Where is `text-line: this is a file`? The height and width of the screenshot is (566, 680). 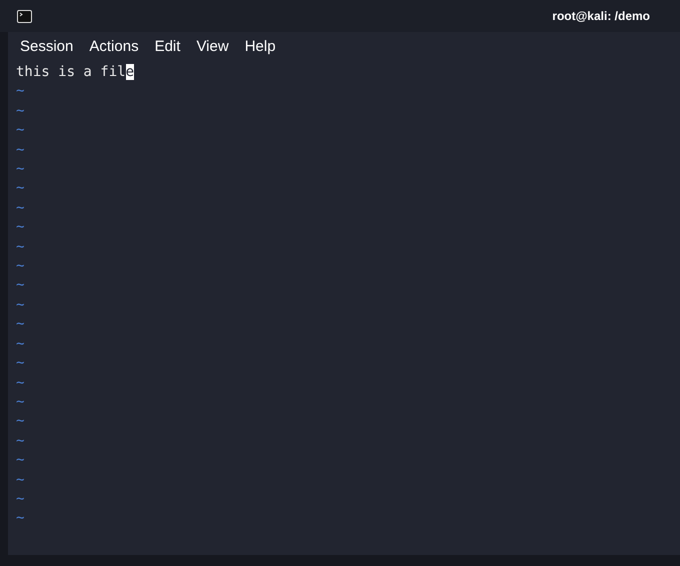
text-line: this is a file is located at coordinates (75, 72).